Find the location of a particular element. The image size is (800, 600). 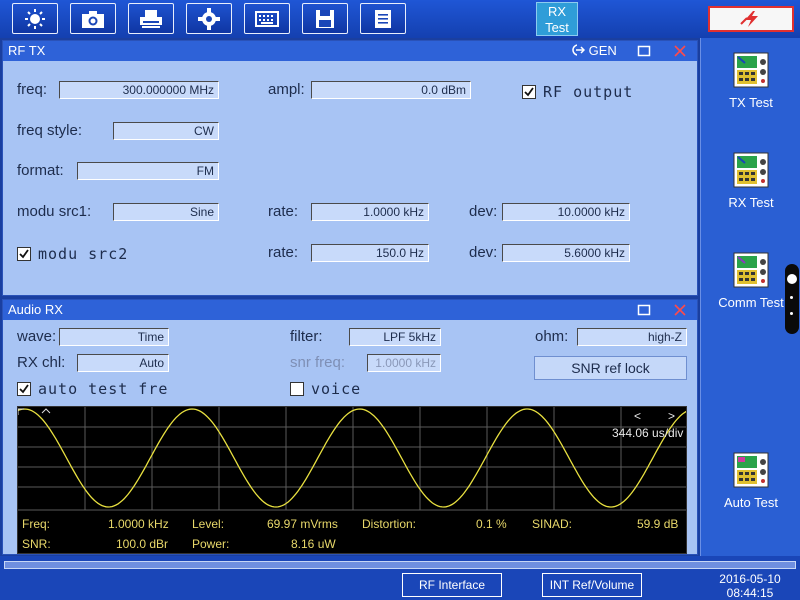

keyboard-button is located at coordinates (267, 18).